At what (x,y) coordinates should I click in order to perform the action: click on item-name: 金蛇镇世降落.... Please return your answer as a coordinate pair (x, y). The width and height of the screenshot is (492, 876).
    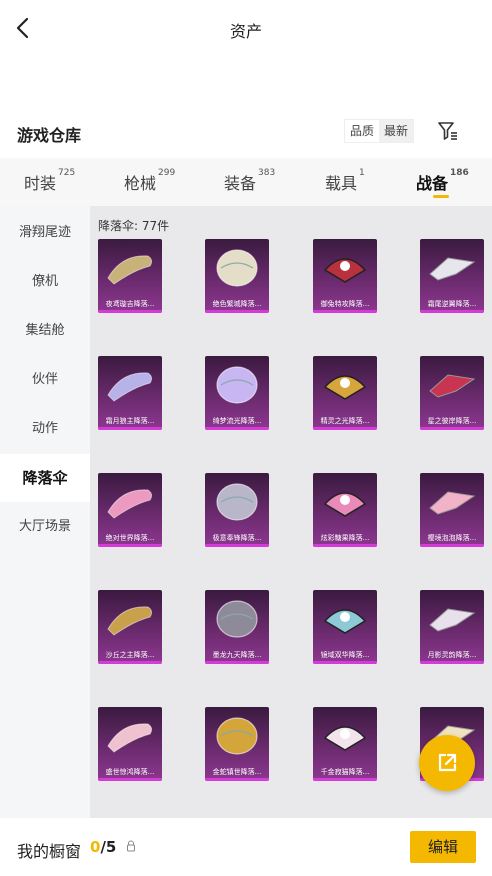
    Looking at the image, I should click on (237, 772).